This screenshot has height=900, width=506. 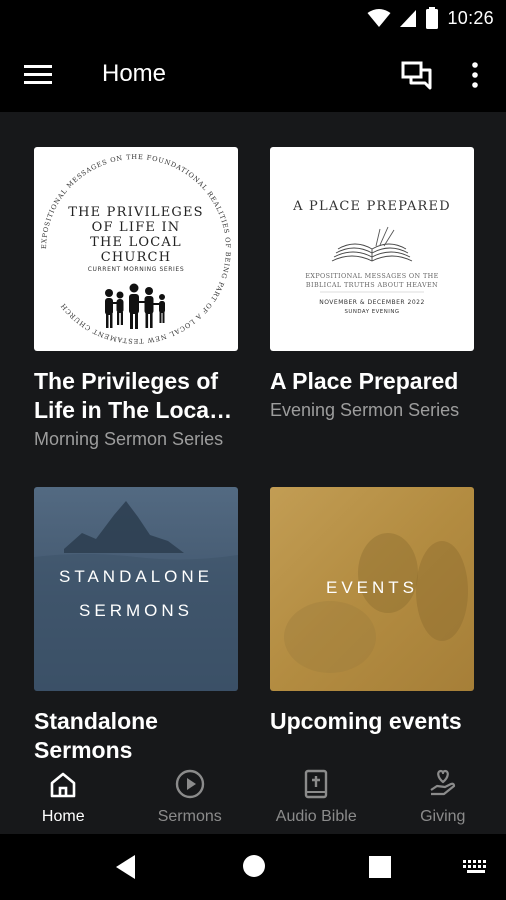 What do you see at coordinates (136, 257) in the screenshot?
I see `artwork-line: CHURCH` at bounding box center [136, 257].